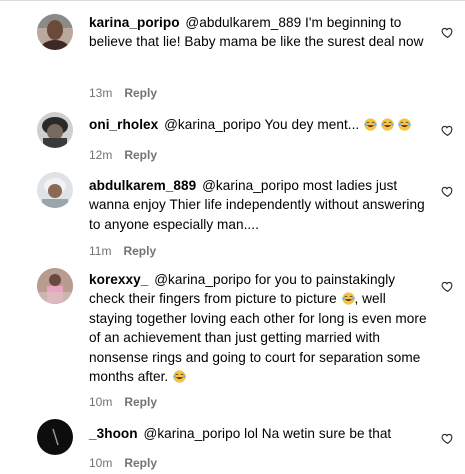 This screenshot has height=474, width=465. Describe the element at coordinates (123, 124) in the screenshot. I see `comment-username: oni_rholex` at that location.